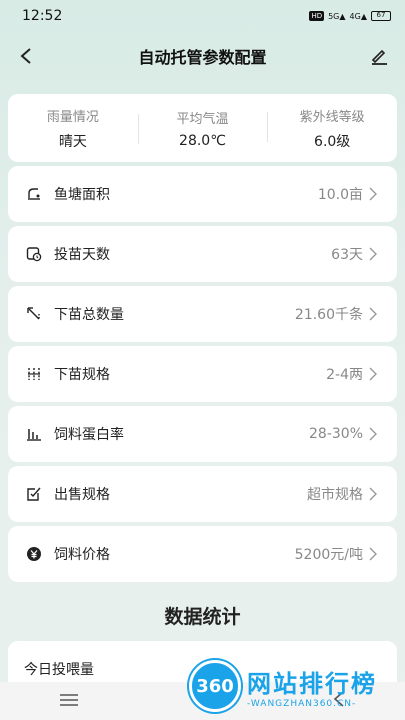 The image size is (405, 720). I want to click on clock-calendar-icon, so click(34, 254).